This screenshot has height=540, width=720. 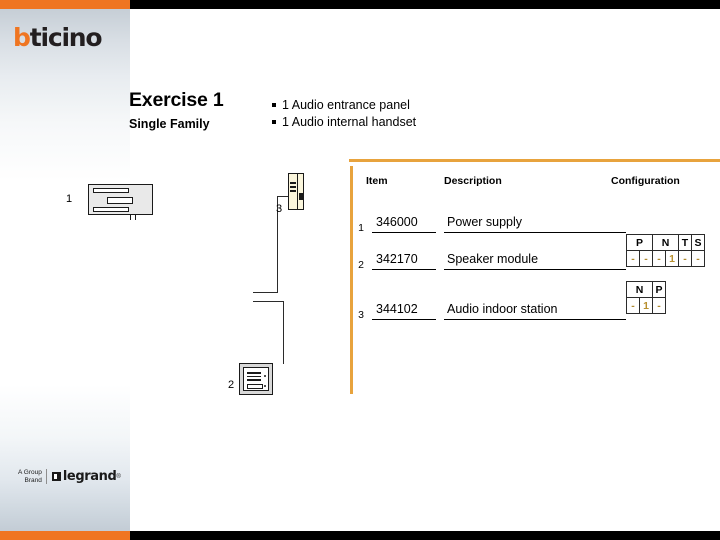 I want to click on legrand-lockup: legrand ®, so click(x=84, y=476).